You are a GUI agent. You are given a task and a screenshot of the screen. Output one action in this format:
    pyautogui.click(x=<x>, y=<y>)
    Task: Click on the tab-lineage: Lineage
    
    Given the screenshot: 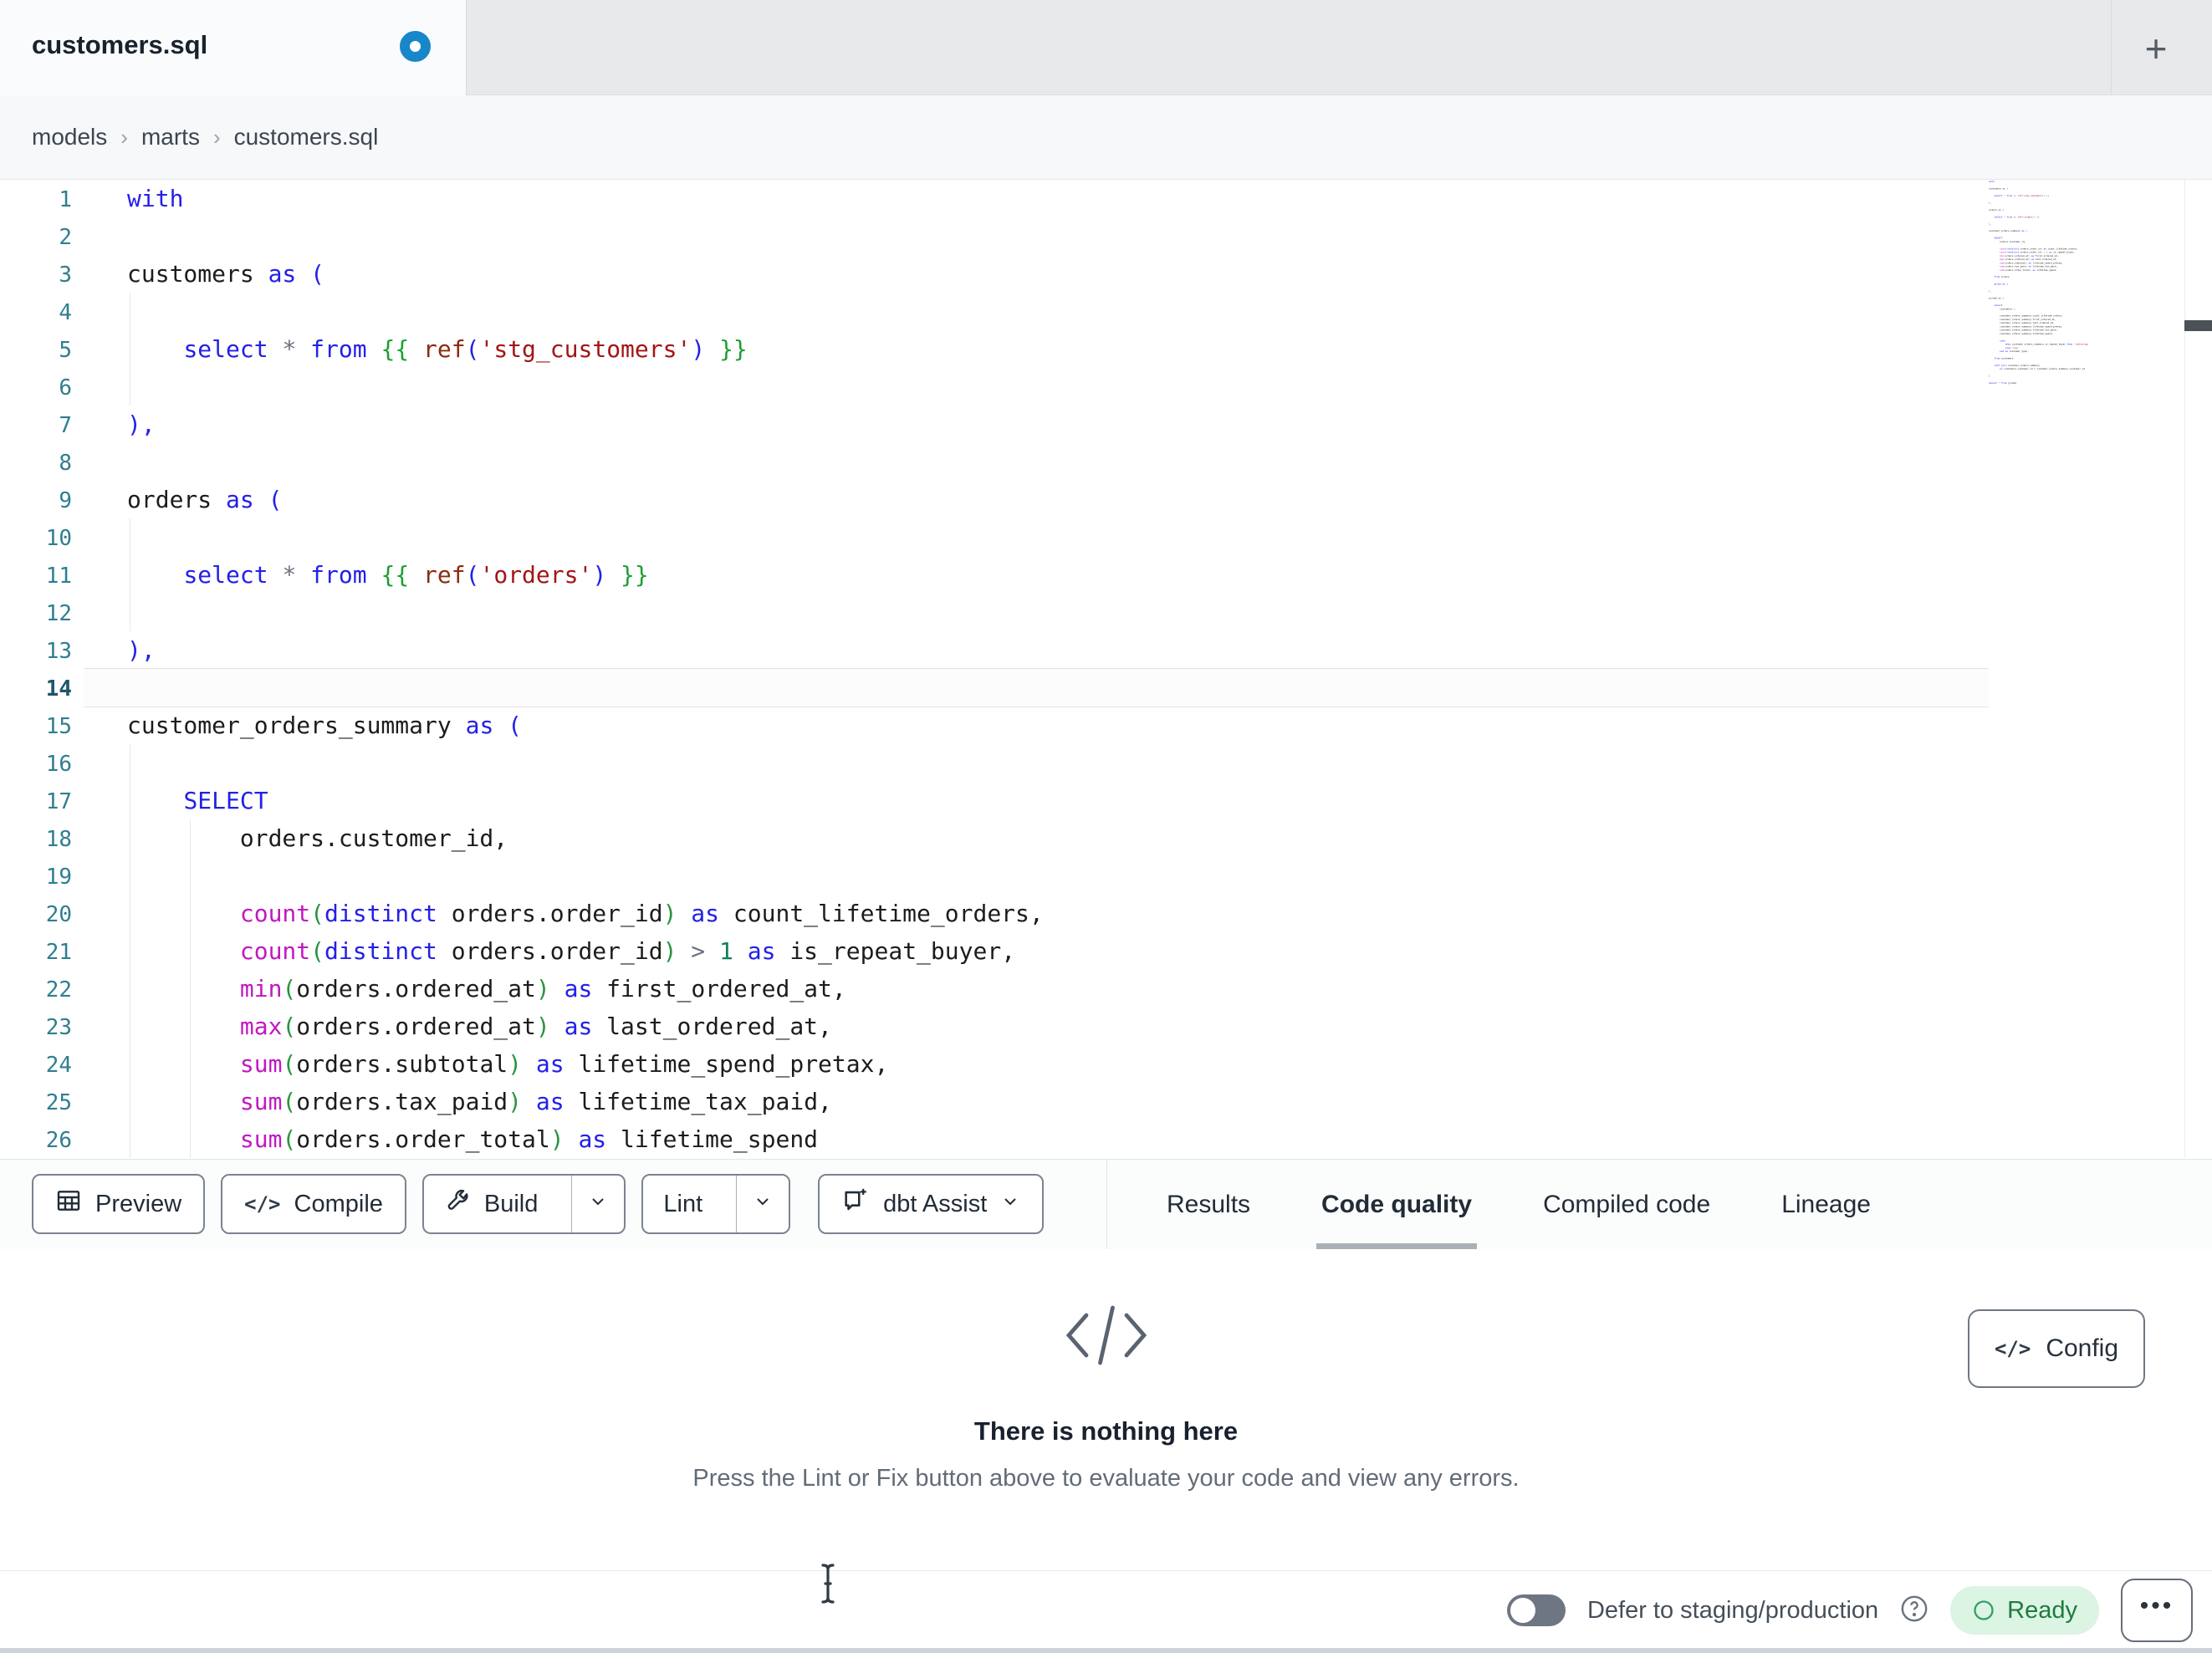 What is the action you would take?
    pyautogui.click(x=1826, y=1204)
    